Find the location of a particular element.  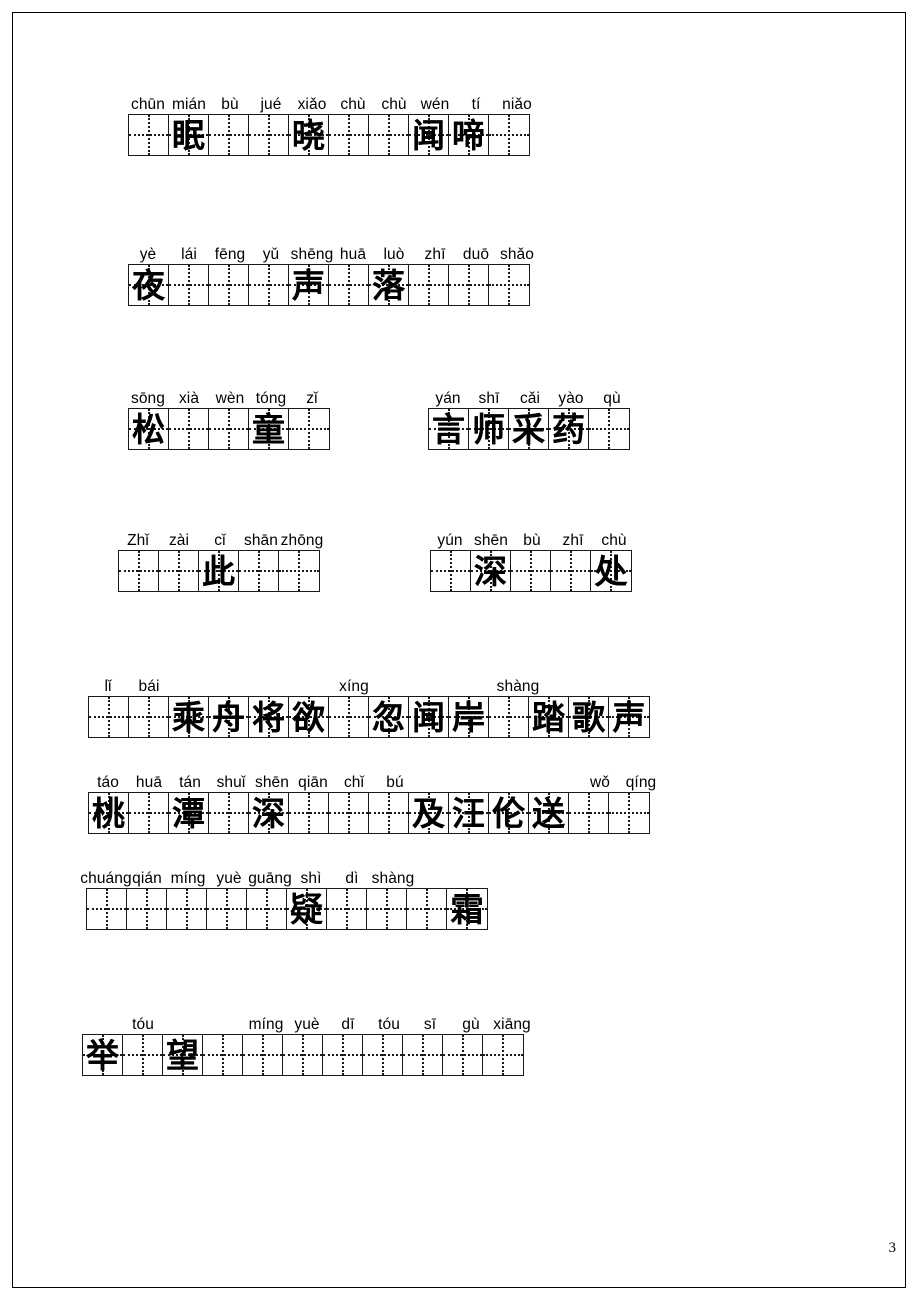

chinese-character: 采 is located at coordinates (528, 429).